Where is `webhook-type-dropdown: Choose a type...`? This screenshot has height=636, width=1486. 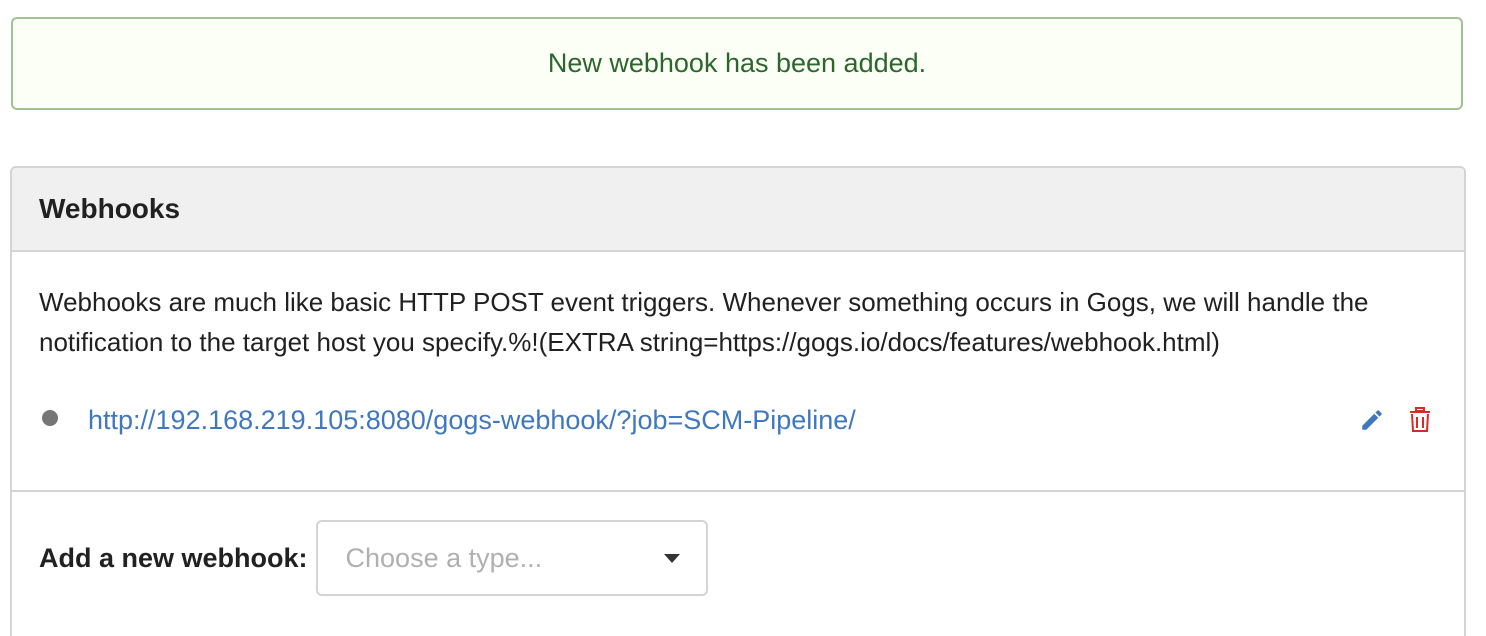 webhook-type-dropdown: Choose a type... is located at coordinates (511, 558).